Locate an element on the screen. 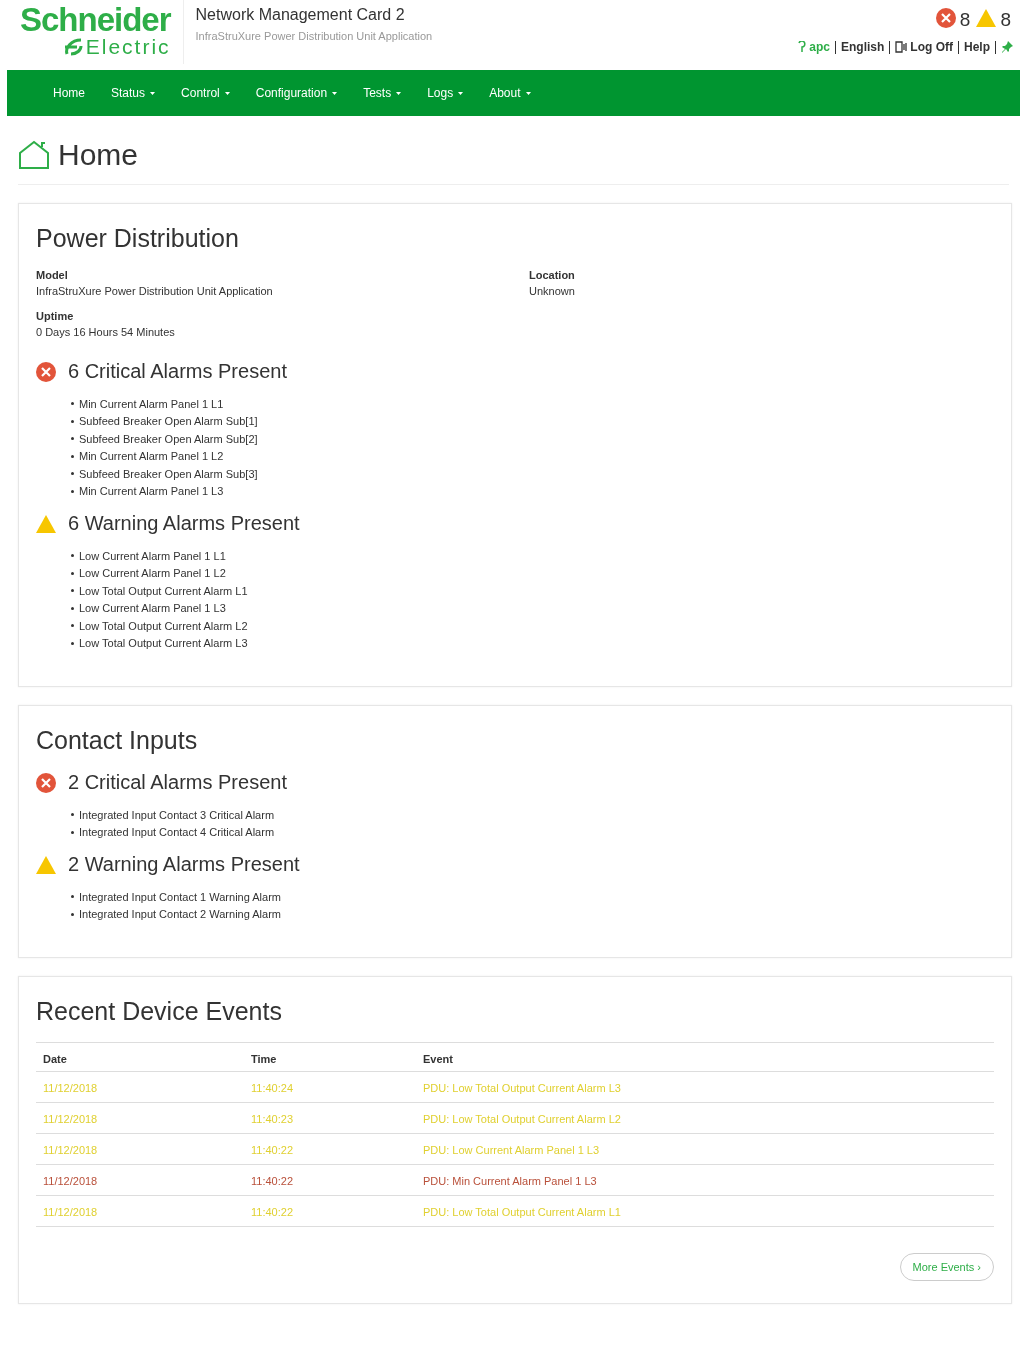 The image size is (1027, 1346). table-cell: PDU: Low Current Alarm Panel 1 L3 is located at coordinates (705, 1149).